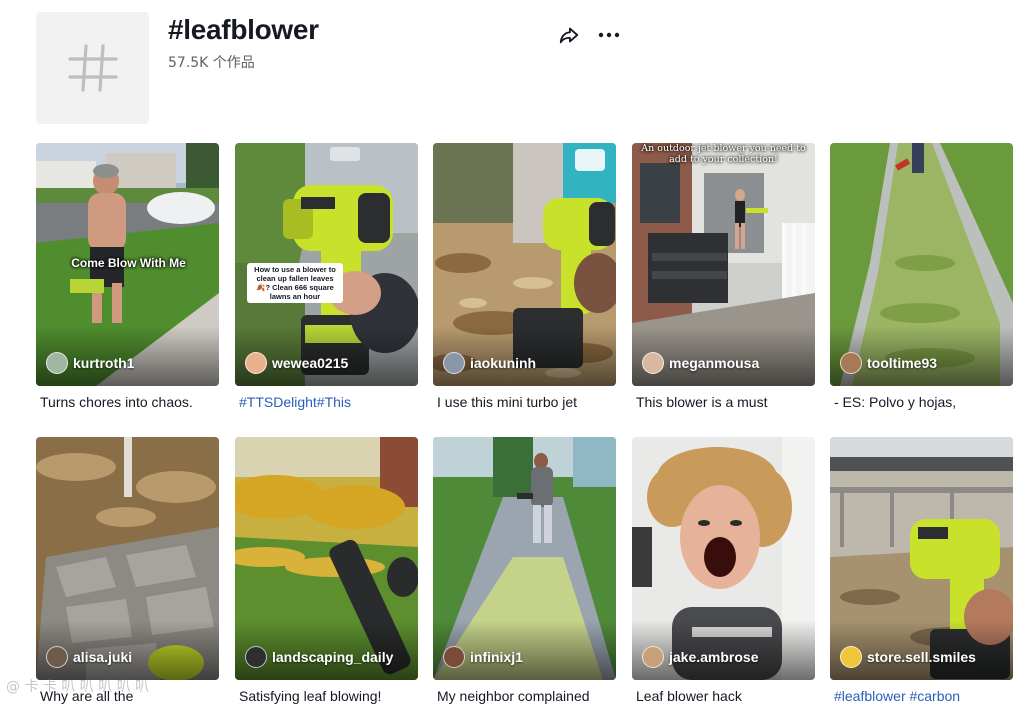 Image resolution: width=1024 pixels, height=709 pixels. What do you see at coordinates (243, 29) in the screenshot?
I see `page-title: #leafblower` at bounding box center [243, 29].